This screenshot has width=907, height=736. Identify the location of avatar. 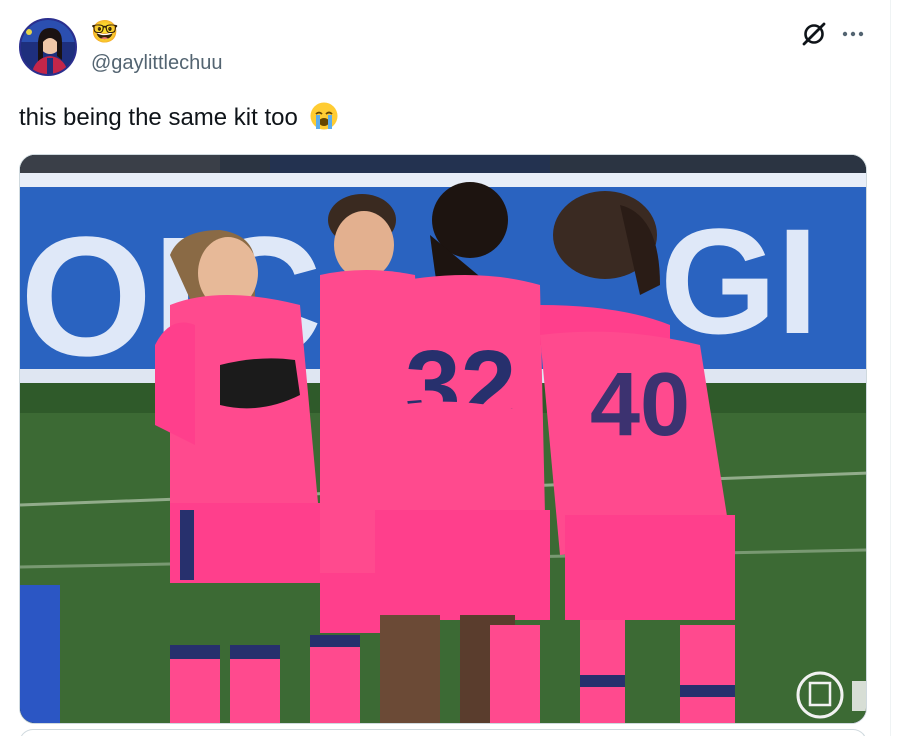
(48, 47).